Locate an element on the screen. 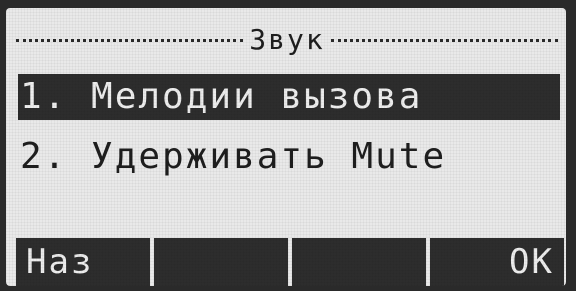  screen-title: Звук is located at coordinates (287, 39).